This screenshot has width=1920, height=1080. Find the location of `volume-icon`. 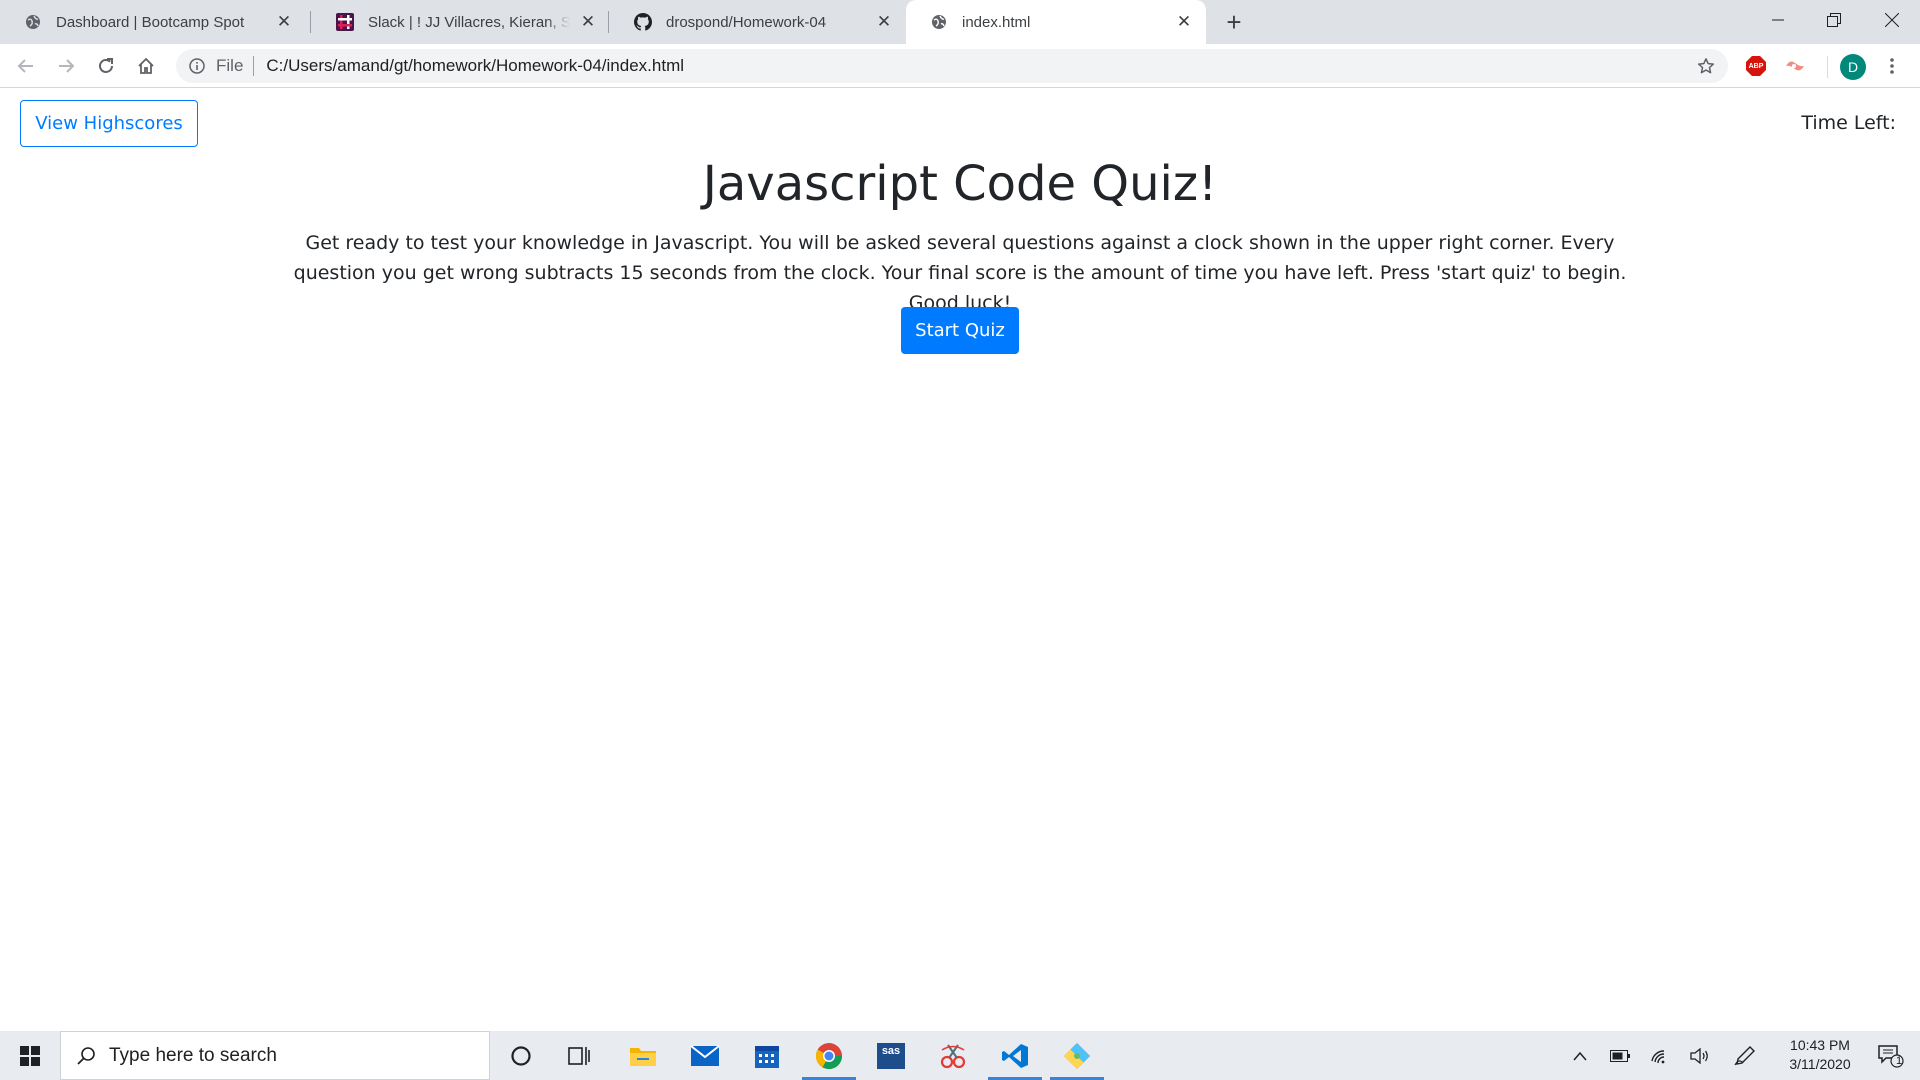

volume-icon is located at coordinates (1700, 1055).